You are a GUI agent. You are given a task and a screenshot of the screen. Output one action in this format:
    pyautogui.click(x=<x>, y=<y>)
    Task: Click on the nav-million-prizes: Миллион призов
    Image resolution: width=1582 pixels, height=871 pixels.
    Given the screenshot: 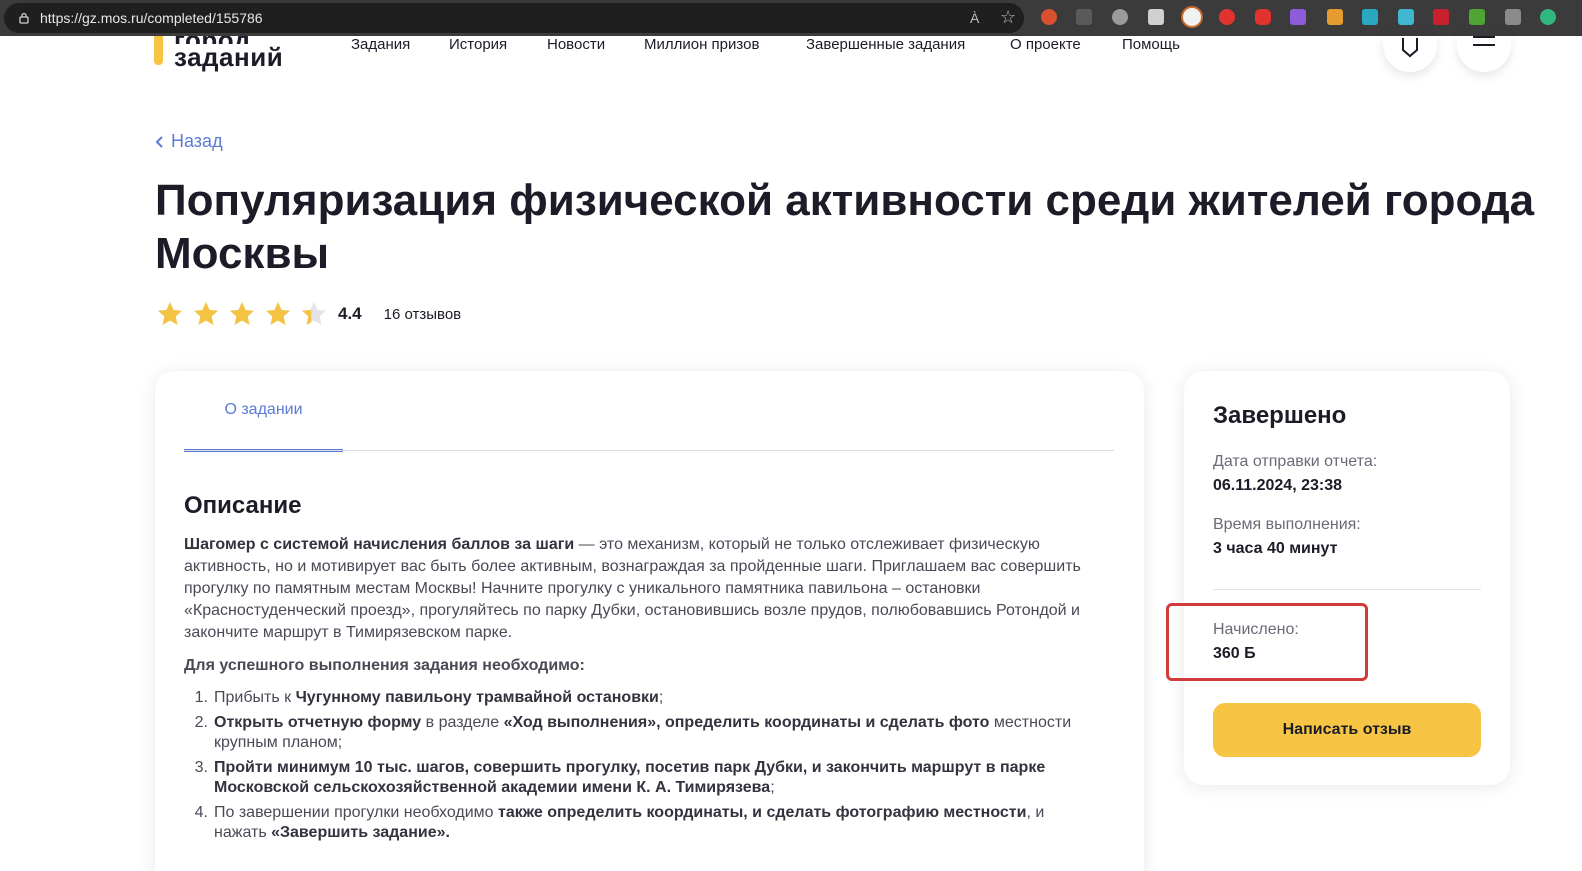 What is the action you would take?
    pyautogui.click(x=701, y=44)
    